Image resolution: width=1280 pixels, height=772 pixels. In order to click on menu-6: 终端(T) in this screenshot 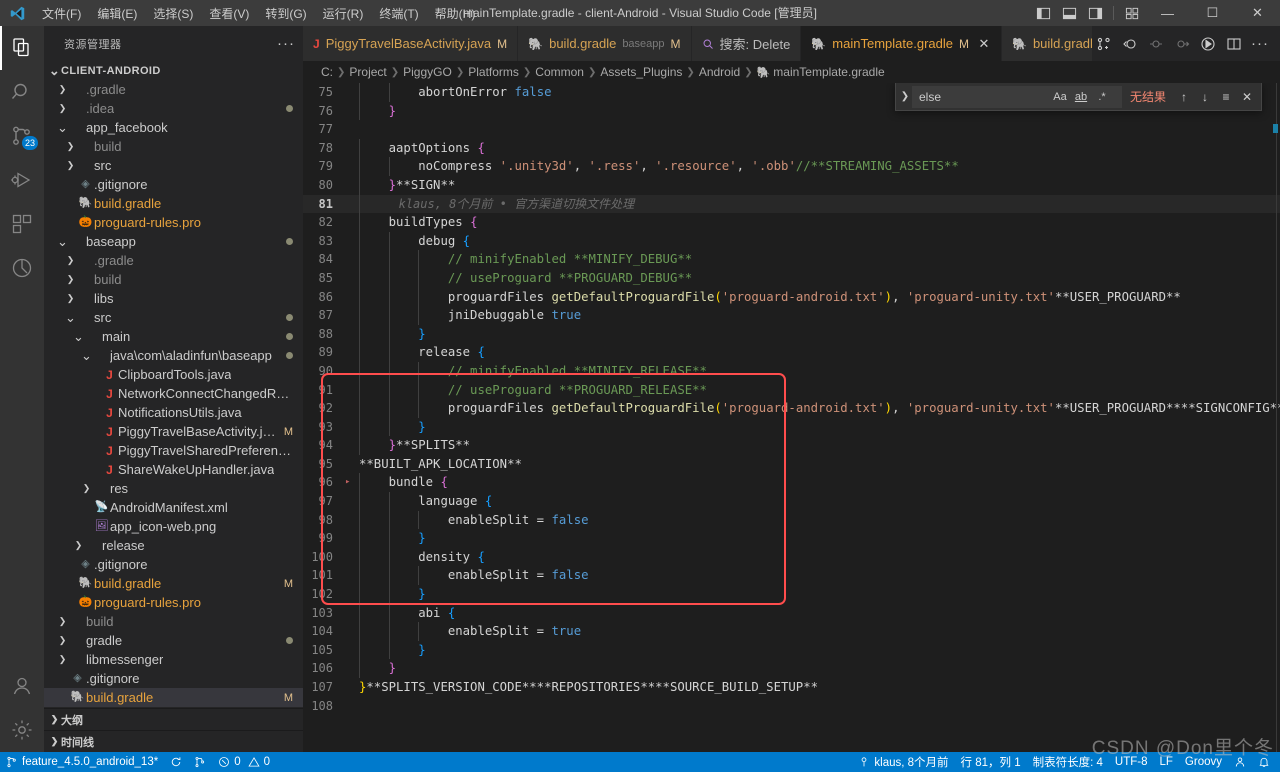, I will do `click(398, 13)`.